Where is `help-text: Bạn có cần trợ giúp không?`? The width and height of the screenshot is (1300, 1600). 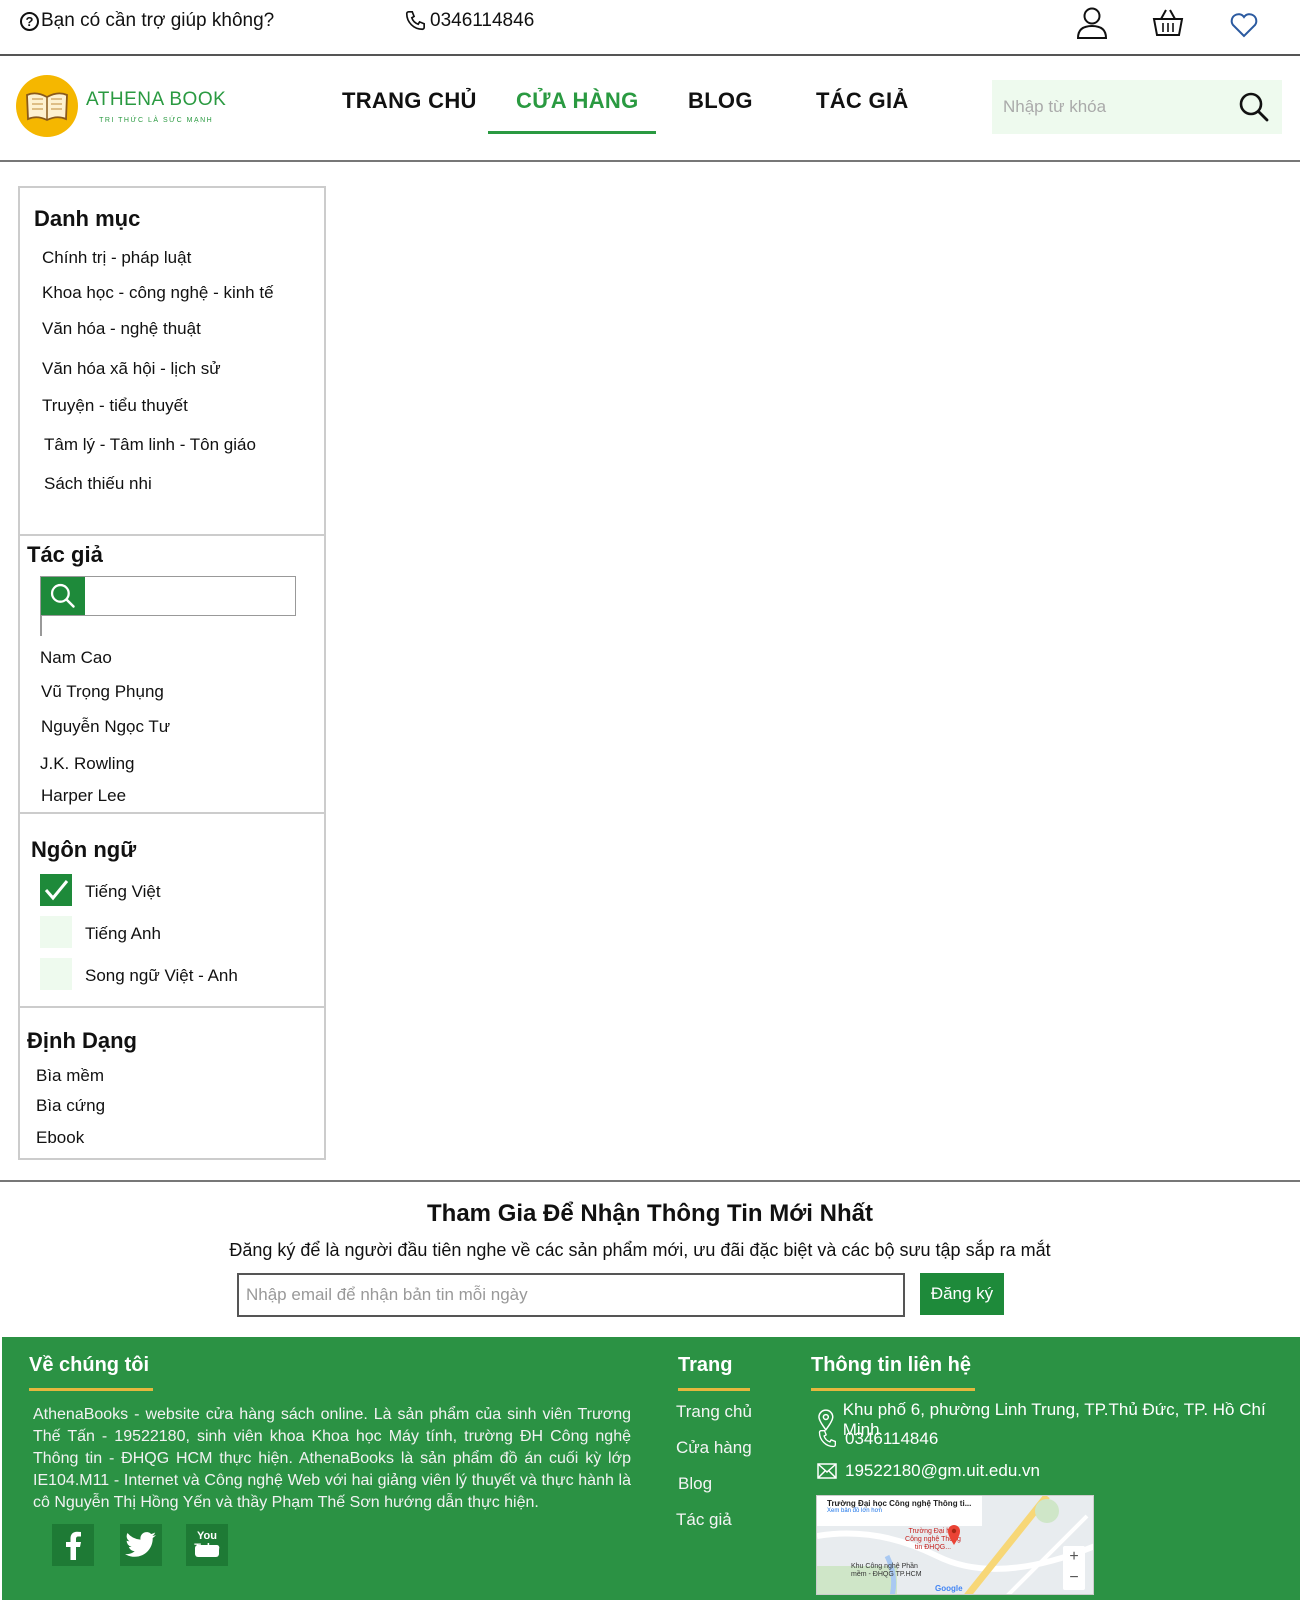 help-text: Bạn có cần trợ giúp không? is located at coordinates (158, 20).